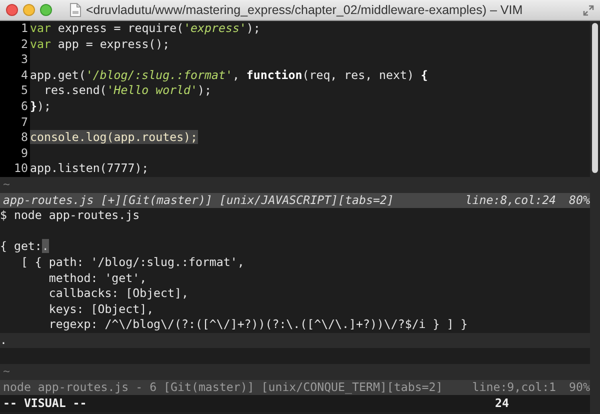 The width and height of the screenshot is (600, 414). I want to click on line-number: 5, so click(15, 91).